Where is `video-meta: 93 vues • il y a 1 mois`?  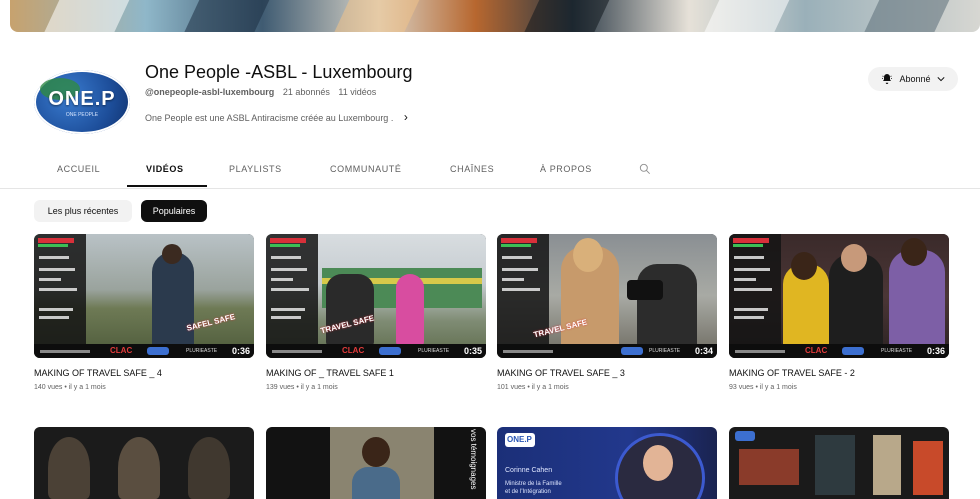
video-meta: 93 vues • il y a 1 mois is located at coordinates (763, 387).